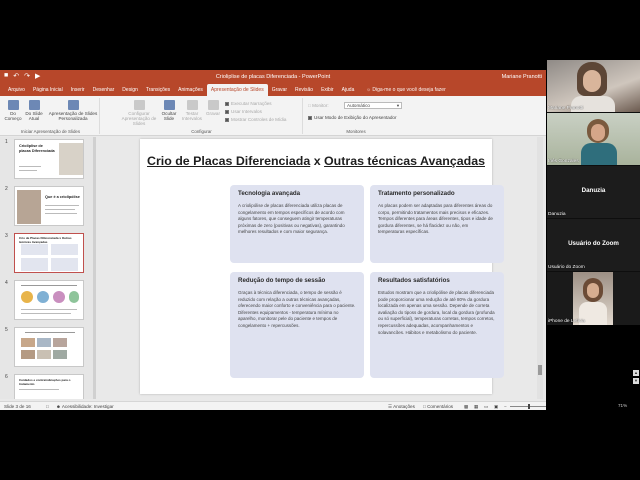  I want to click on slideshow-view-icon: ▣, so click(496, 407).